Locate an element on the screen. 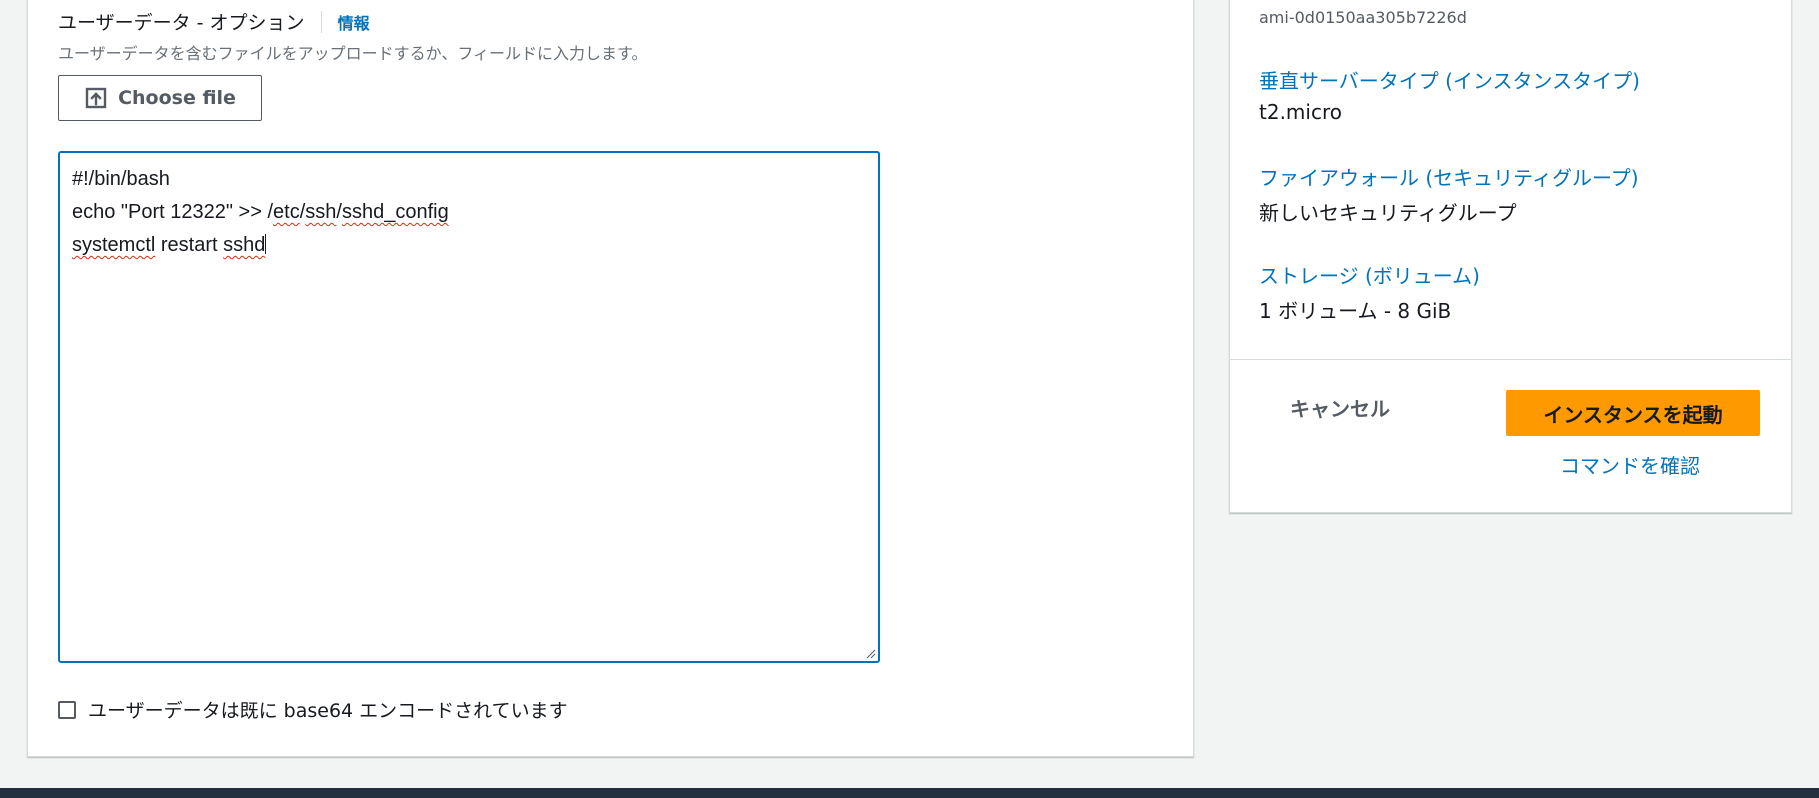 Image resolution: width=1819 pixels, height=798 pixels. choose-file-button: Choose file is located at coordinates (160, 98).